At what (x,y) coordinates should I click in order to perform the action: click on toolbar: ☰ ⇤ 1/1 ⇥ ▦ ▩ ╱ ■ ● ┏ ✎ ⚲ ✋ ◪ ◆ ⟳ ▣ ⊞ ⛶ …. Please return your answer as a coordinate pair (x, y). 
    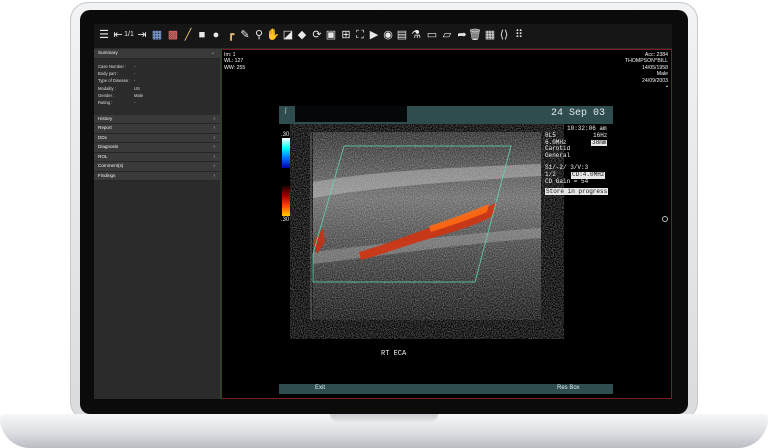
    Looking at the image, I should click on (383, 36).